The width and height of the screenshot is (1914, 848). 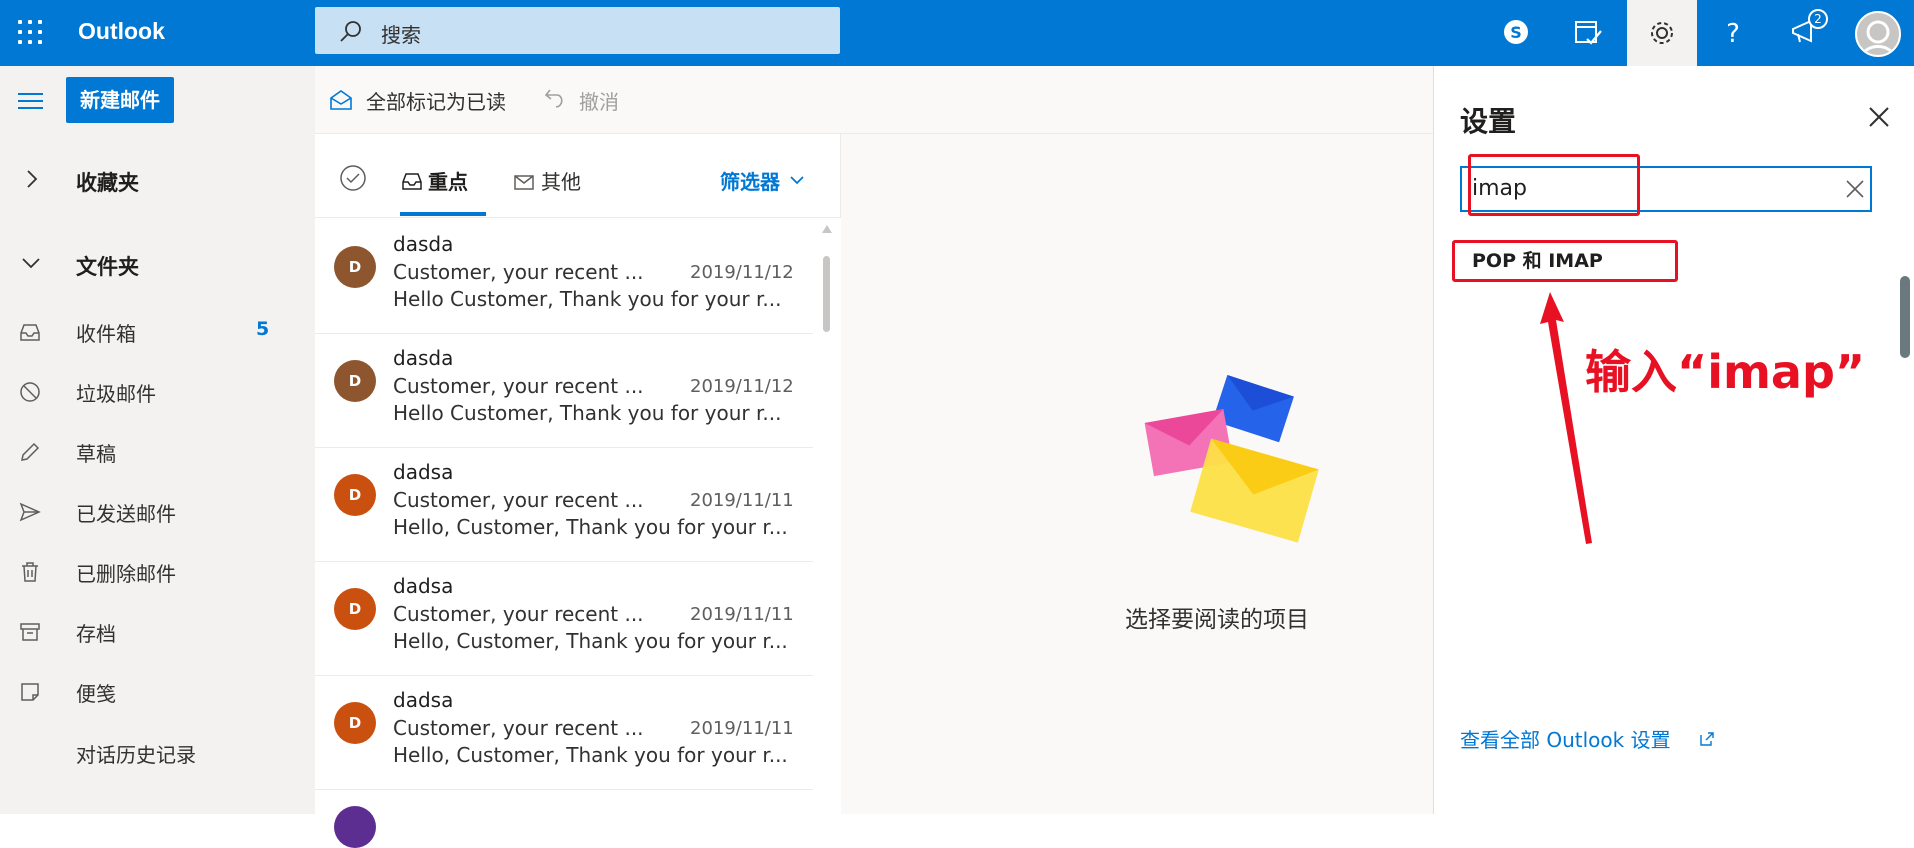 What do you see at coordinates (30, 632) in the screenshot?
I see `archive-icon` at bounding box center [30, 632].